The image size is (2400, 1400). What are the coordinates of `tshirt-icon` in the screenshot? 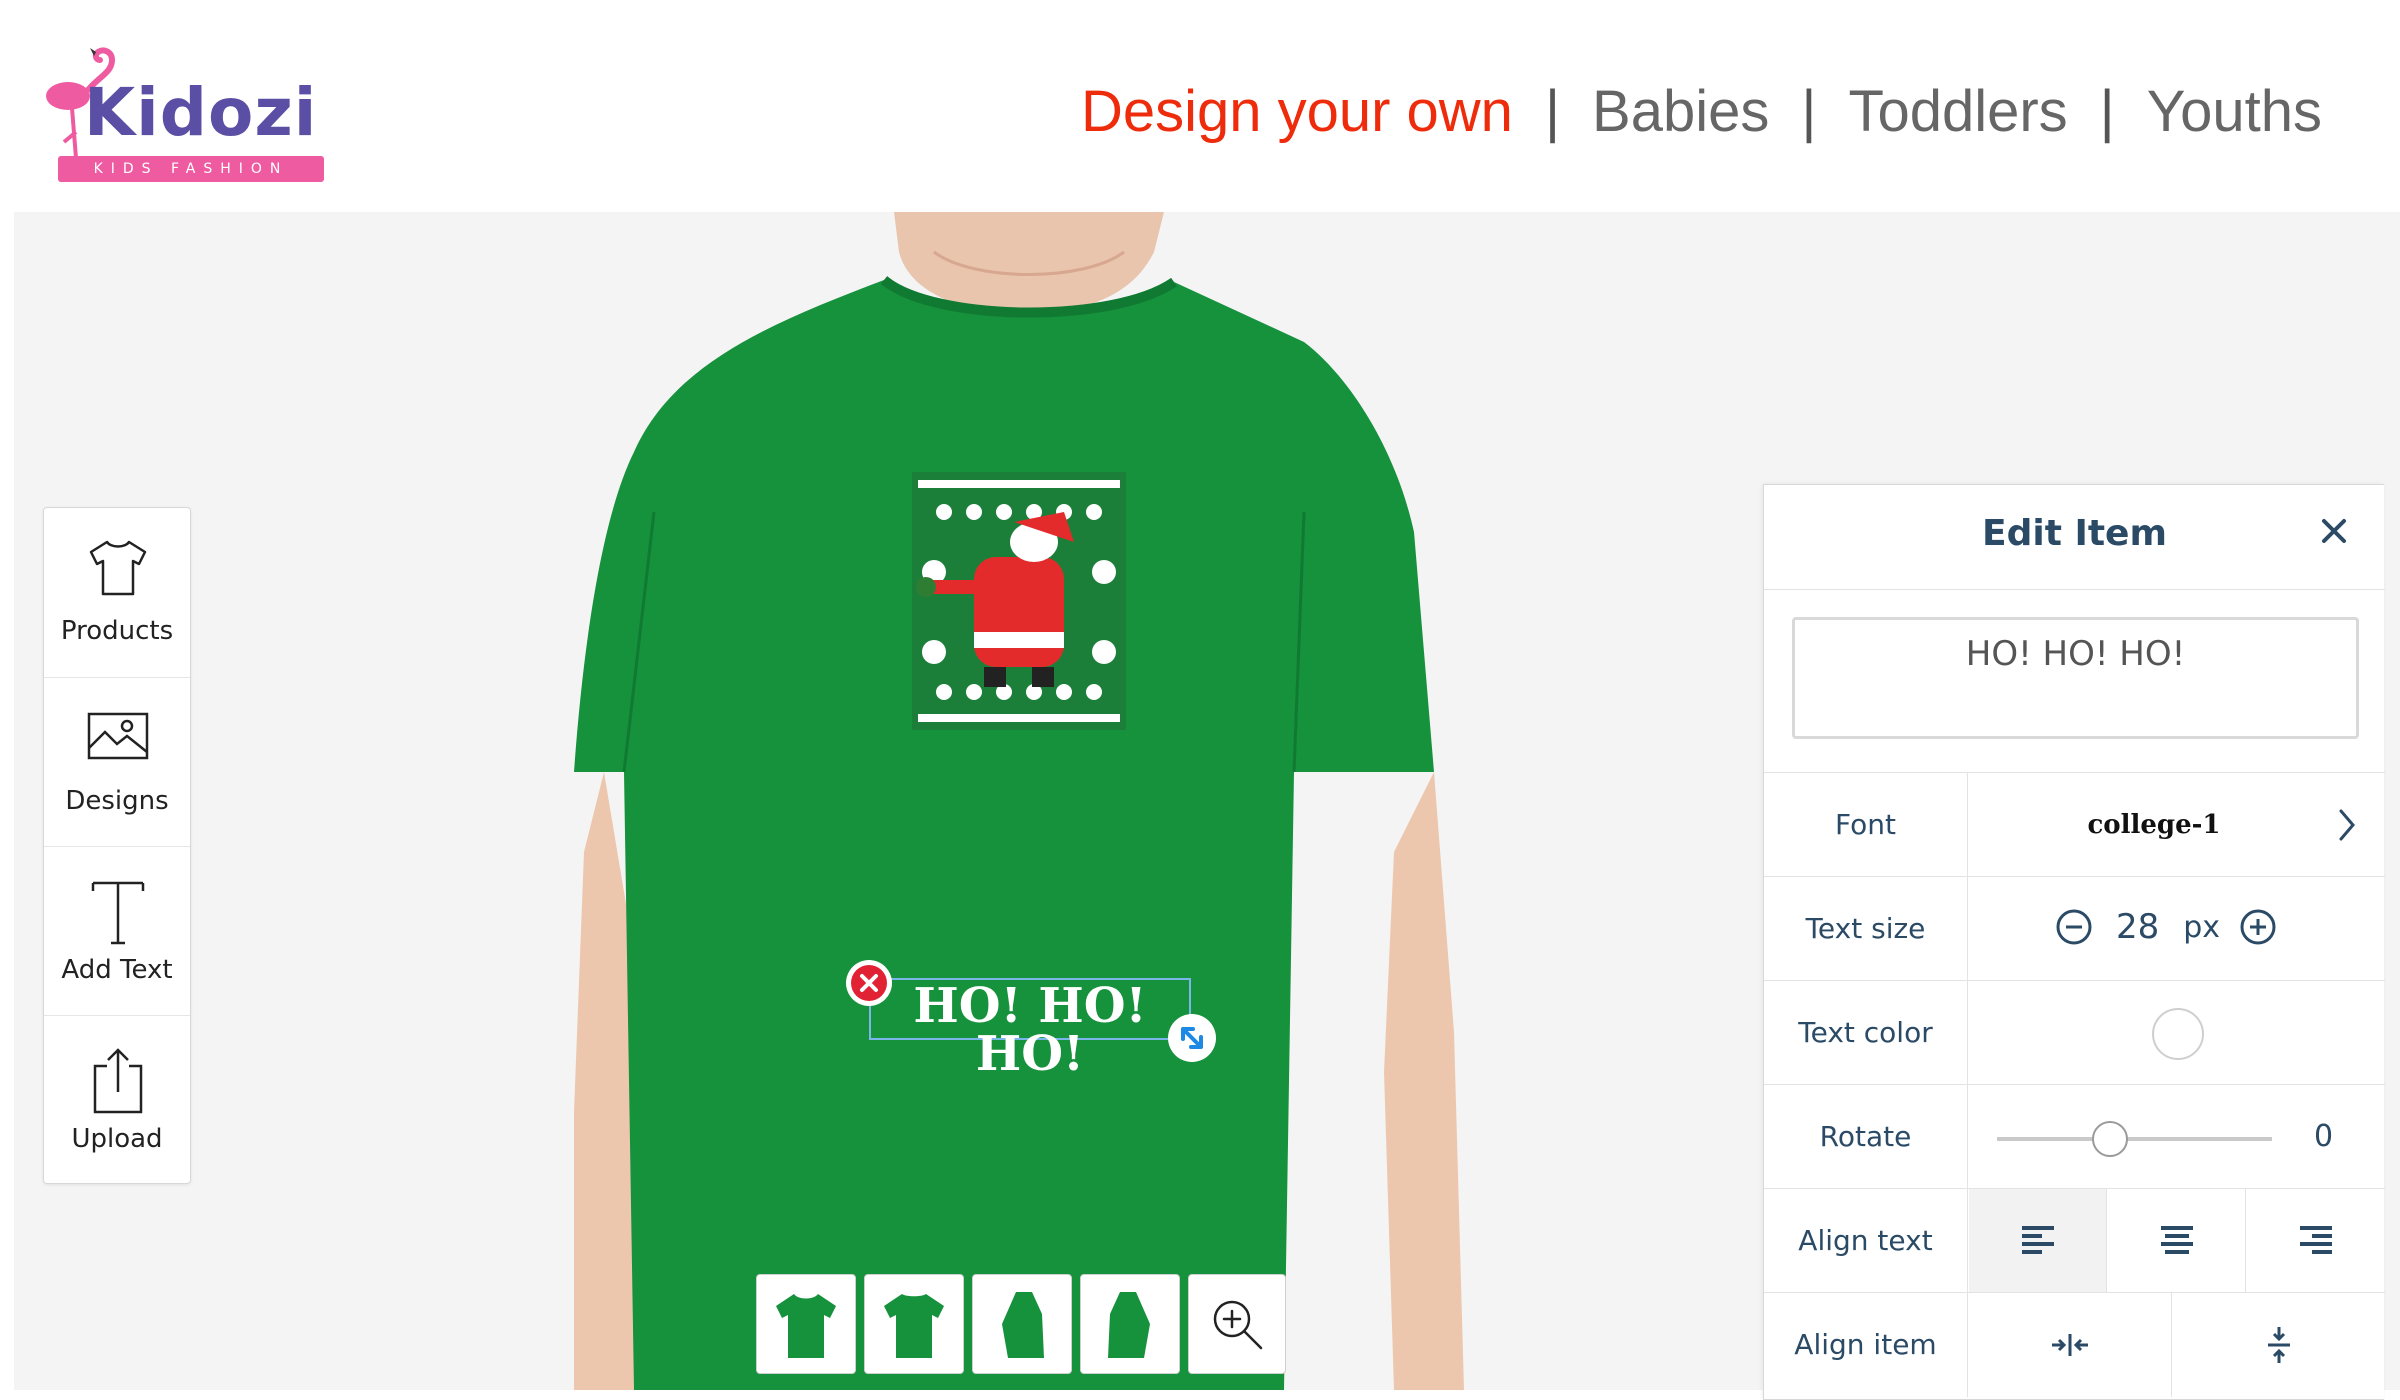 It's located at (118, 568).